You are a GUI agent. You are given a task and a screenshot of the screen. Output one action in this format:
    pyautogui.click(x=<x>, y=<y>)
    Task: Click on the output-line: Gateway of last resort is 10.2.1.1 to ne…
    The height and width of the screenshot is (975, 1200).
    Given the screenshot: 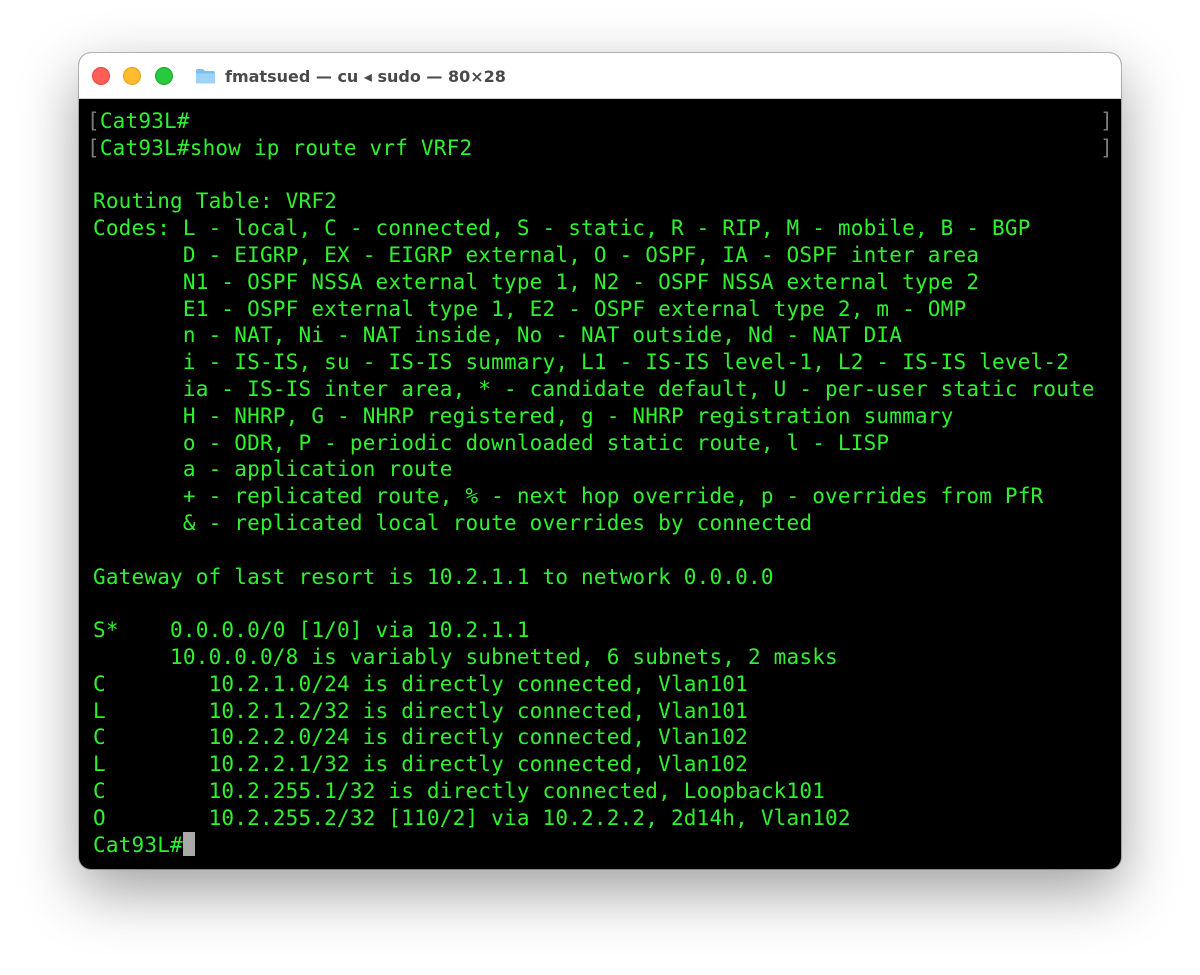 What is the action you would take?
    pyautogui.click(x=433, y=576)
    